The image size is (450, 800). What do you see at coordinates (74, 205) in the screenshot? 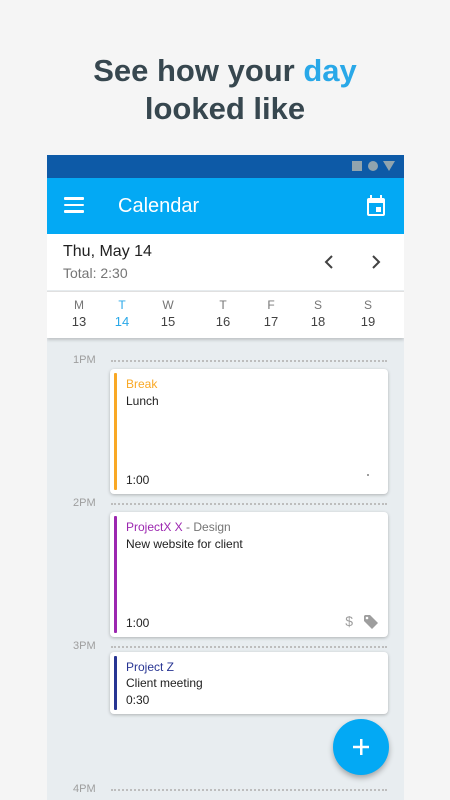
I see `menu-icon` at bounding box center [74, 205].